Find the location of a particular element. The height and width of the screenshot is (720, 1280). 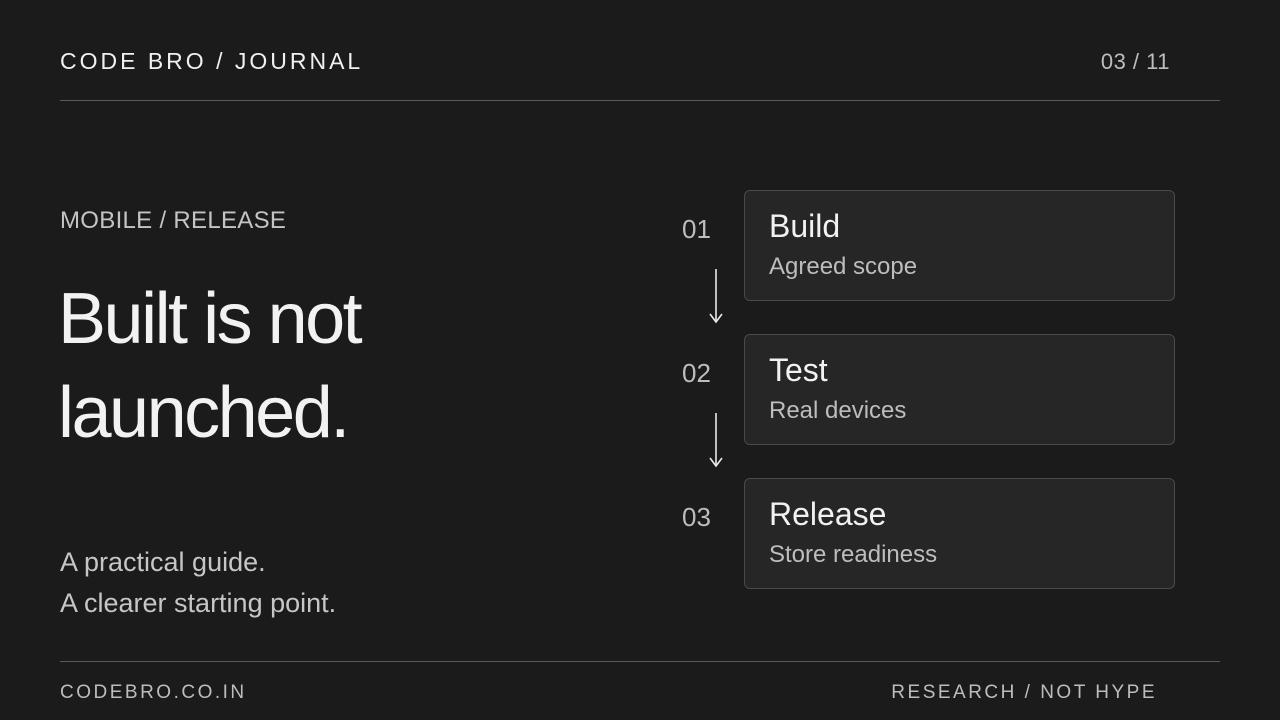

step-card-build: Build Agreed scope is located at coordinates (959, 245).